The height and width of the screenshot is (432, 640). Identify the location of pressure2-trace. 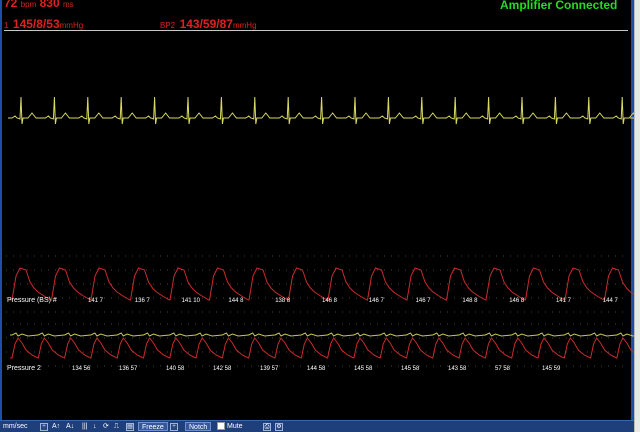
(322, 348).